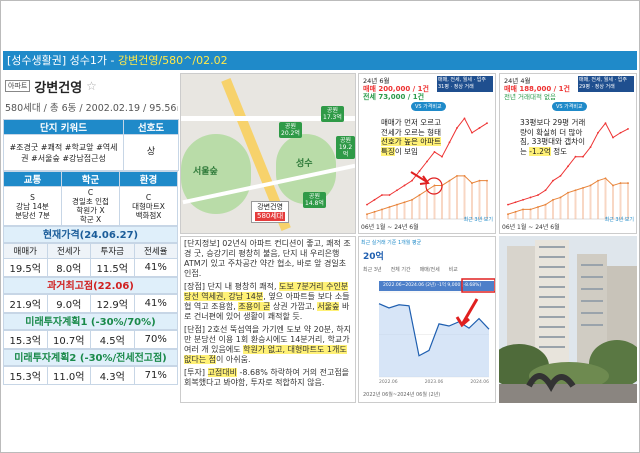  Describe the element at coordinates (345, 147) in the screenshot. I see `map-price-pin: 공원 19.2억` at that location.